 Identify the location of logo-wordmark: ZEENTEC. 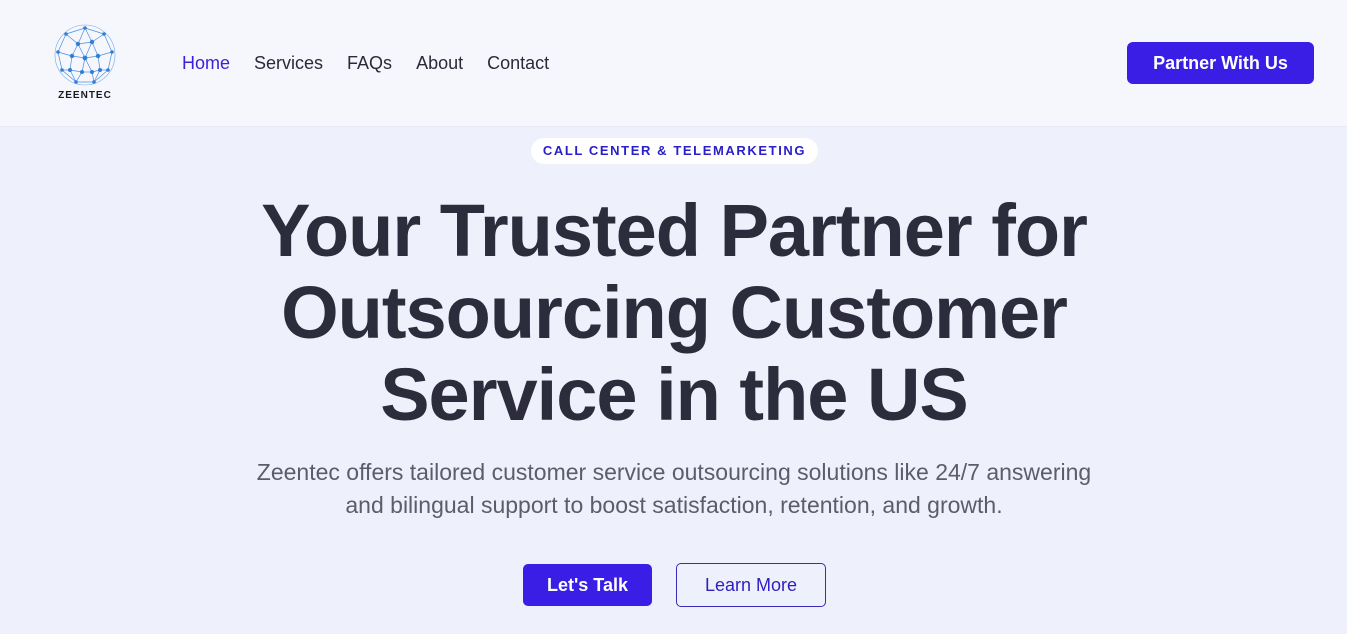
(85, 95).